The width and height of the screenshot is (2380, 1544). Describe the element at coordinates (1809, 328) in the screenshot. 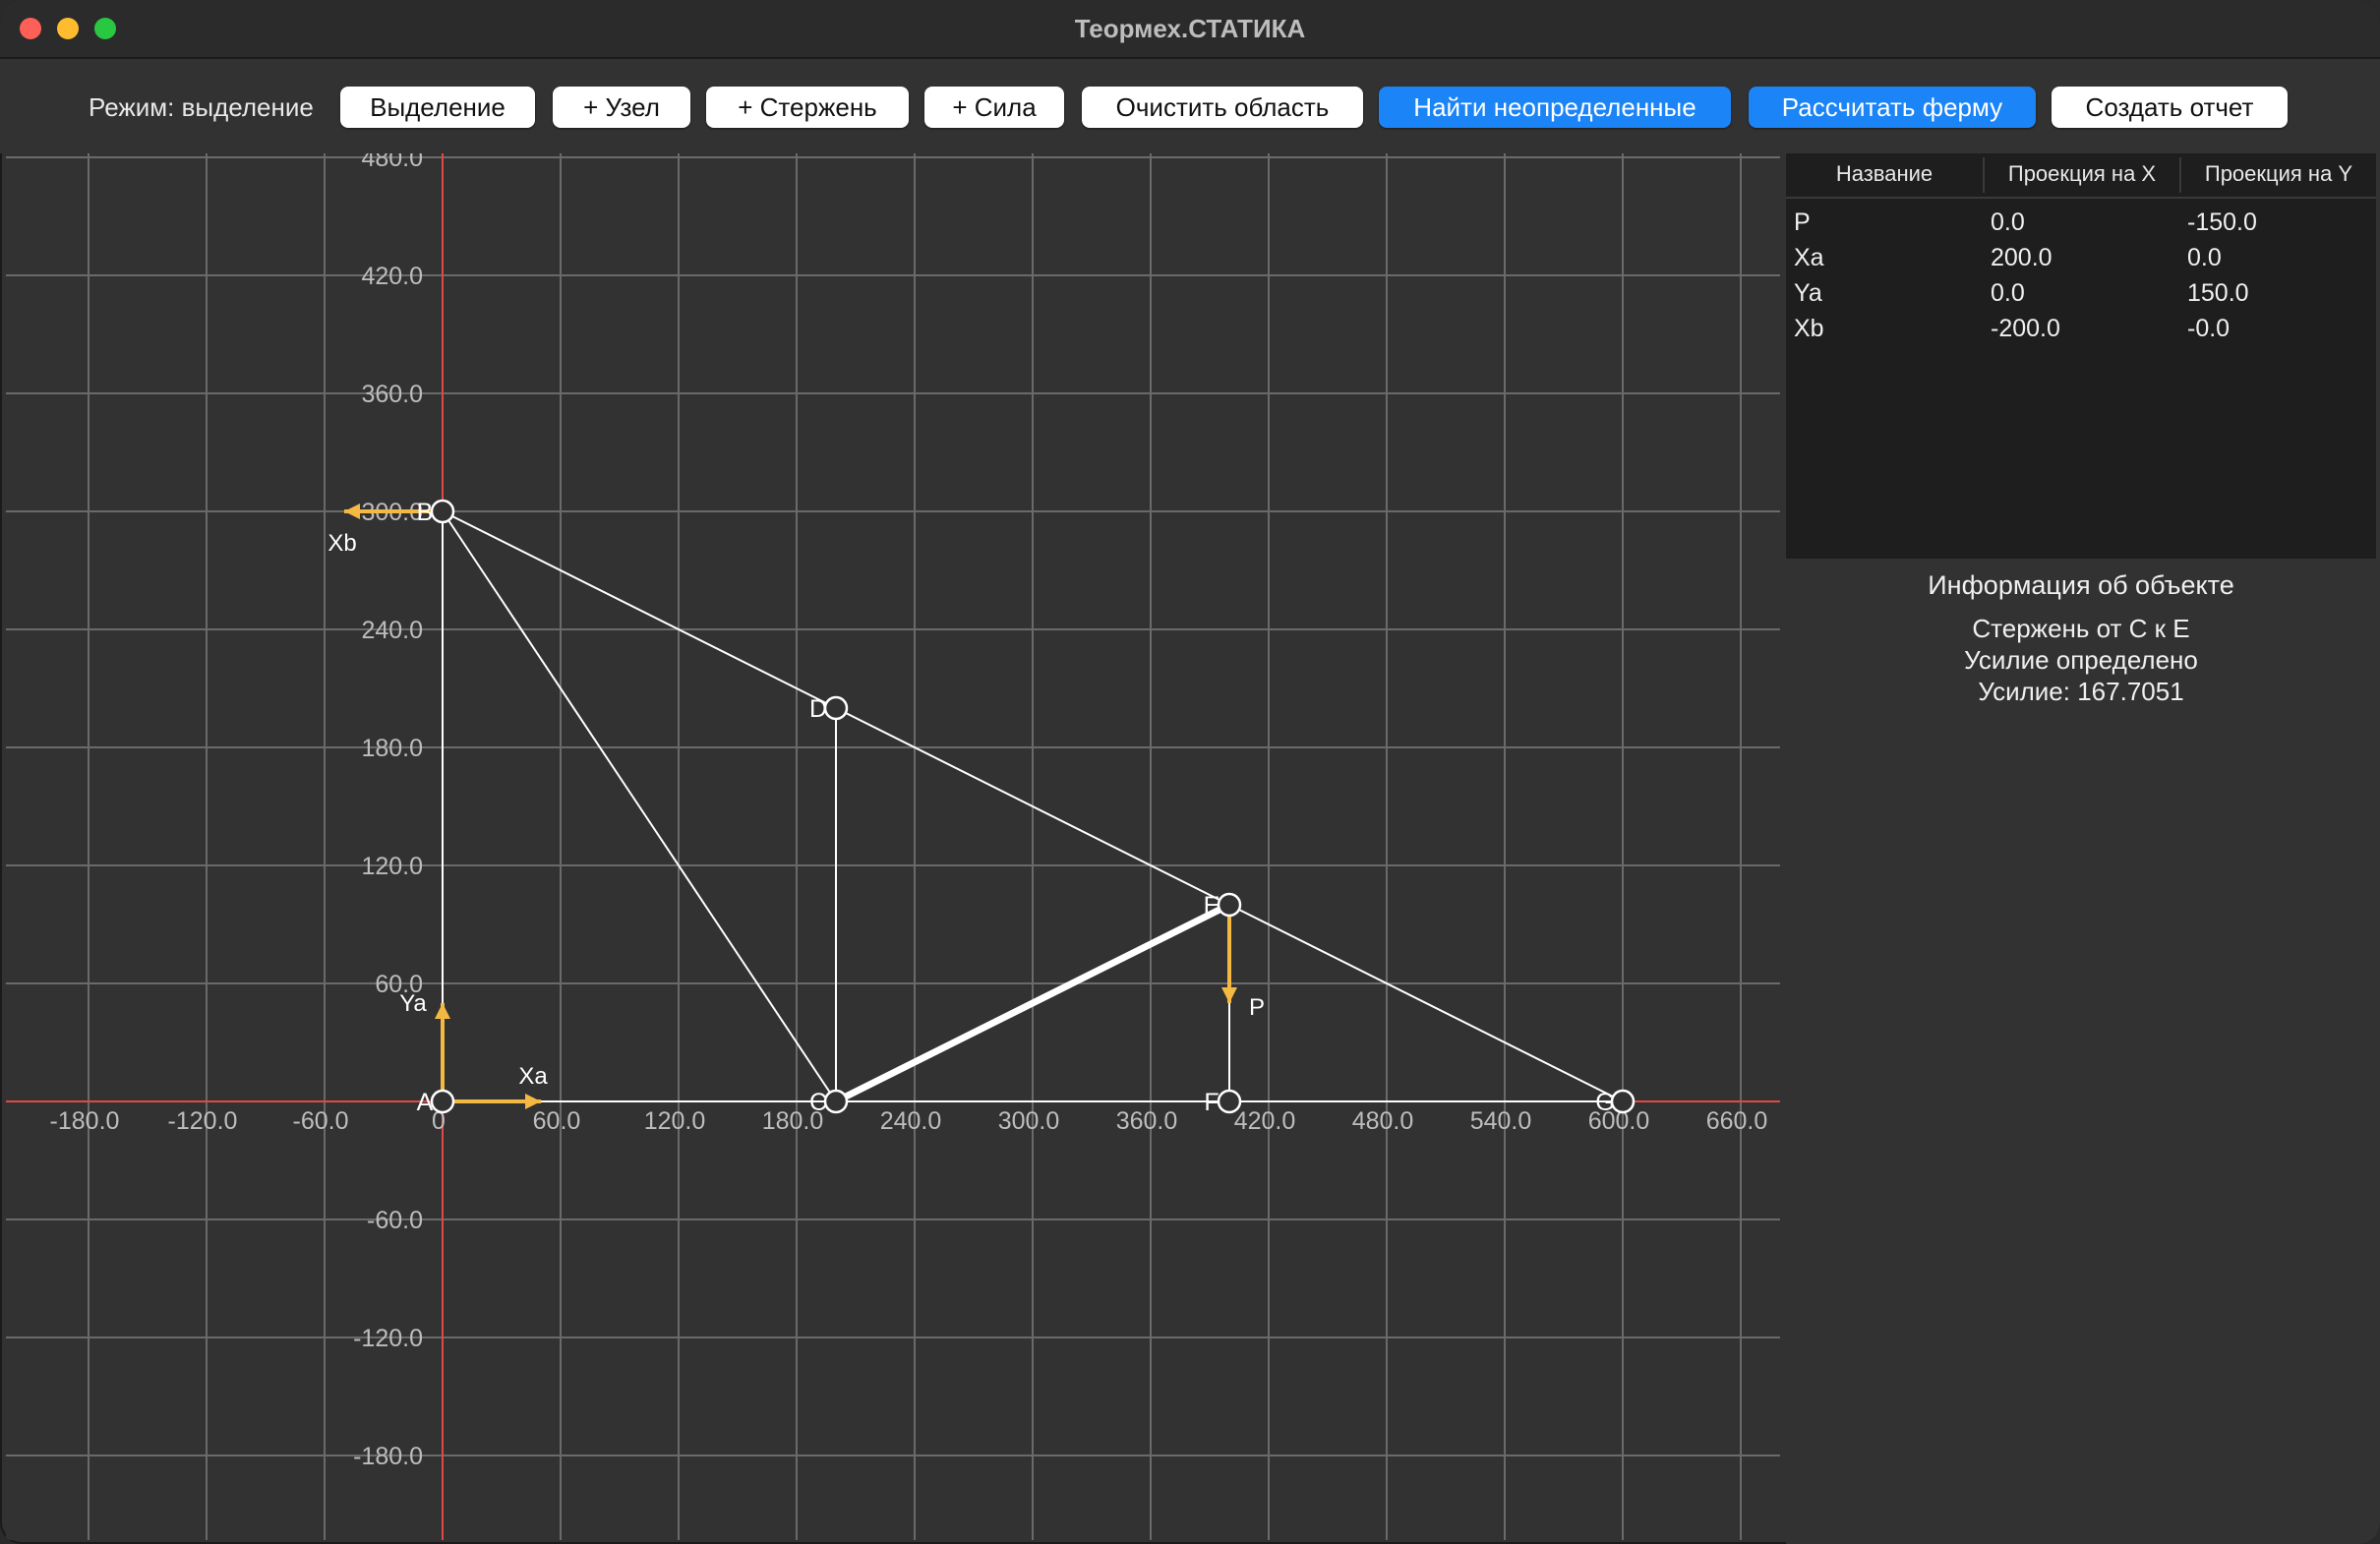

I see `cell-name: Xb` at that location.